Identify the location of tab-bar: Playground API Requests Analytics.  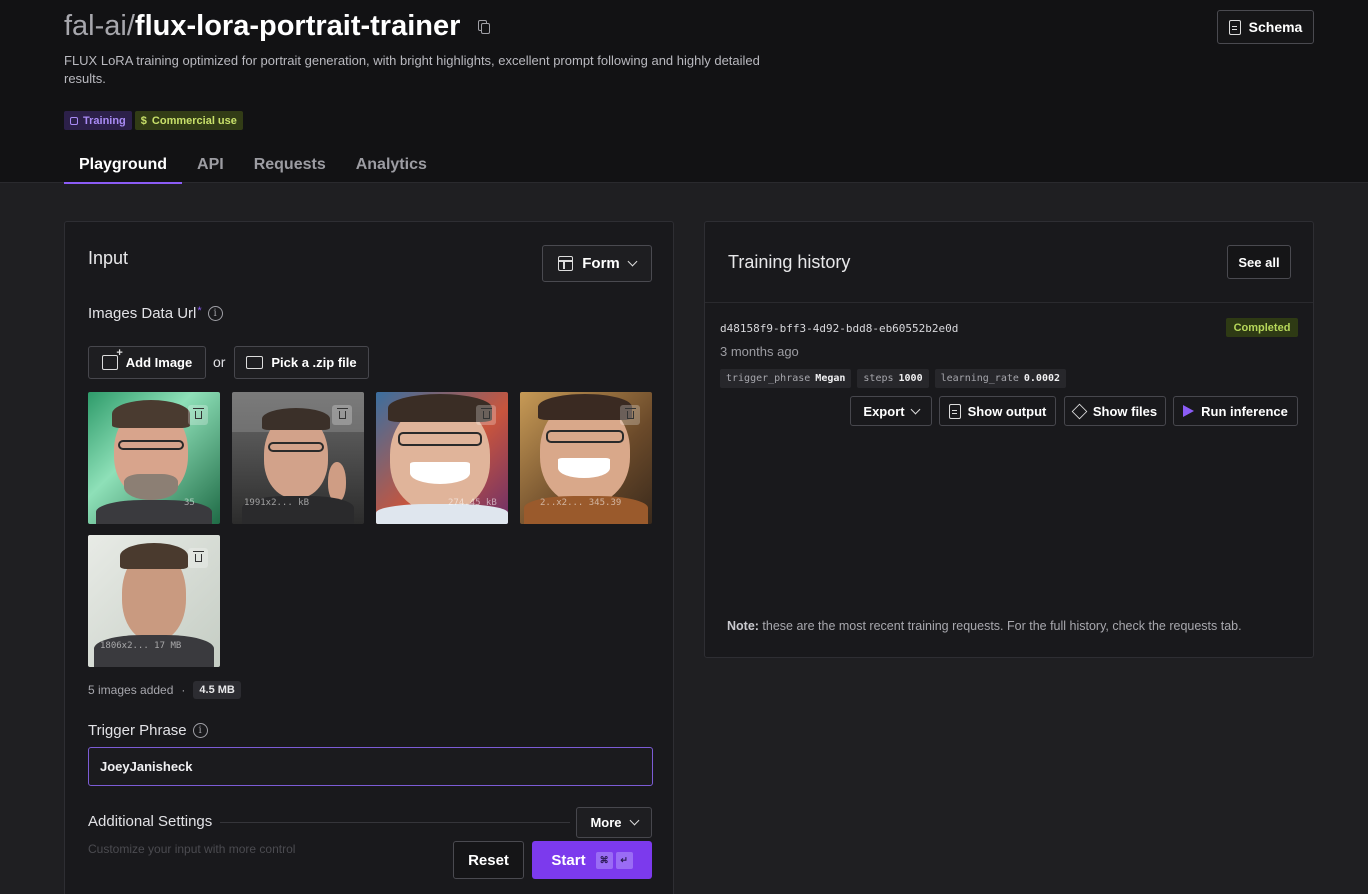
(253, 165).